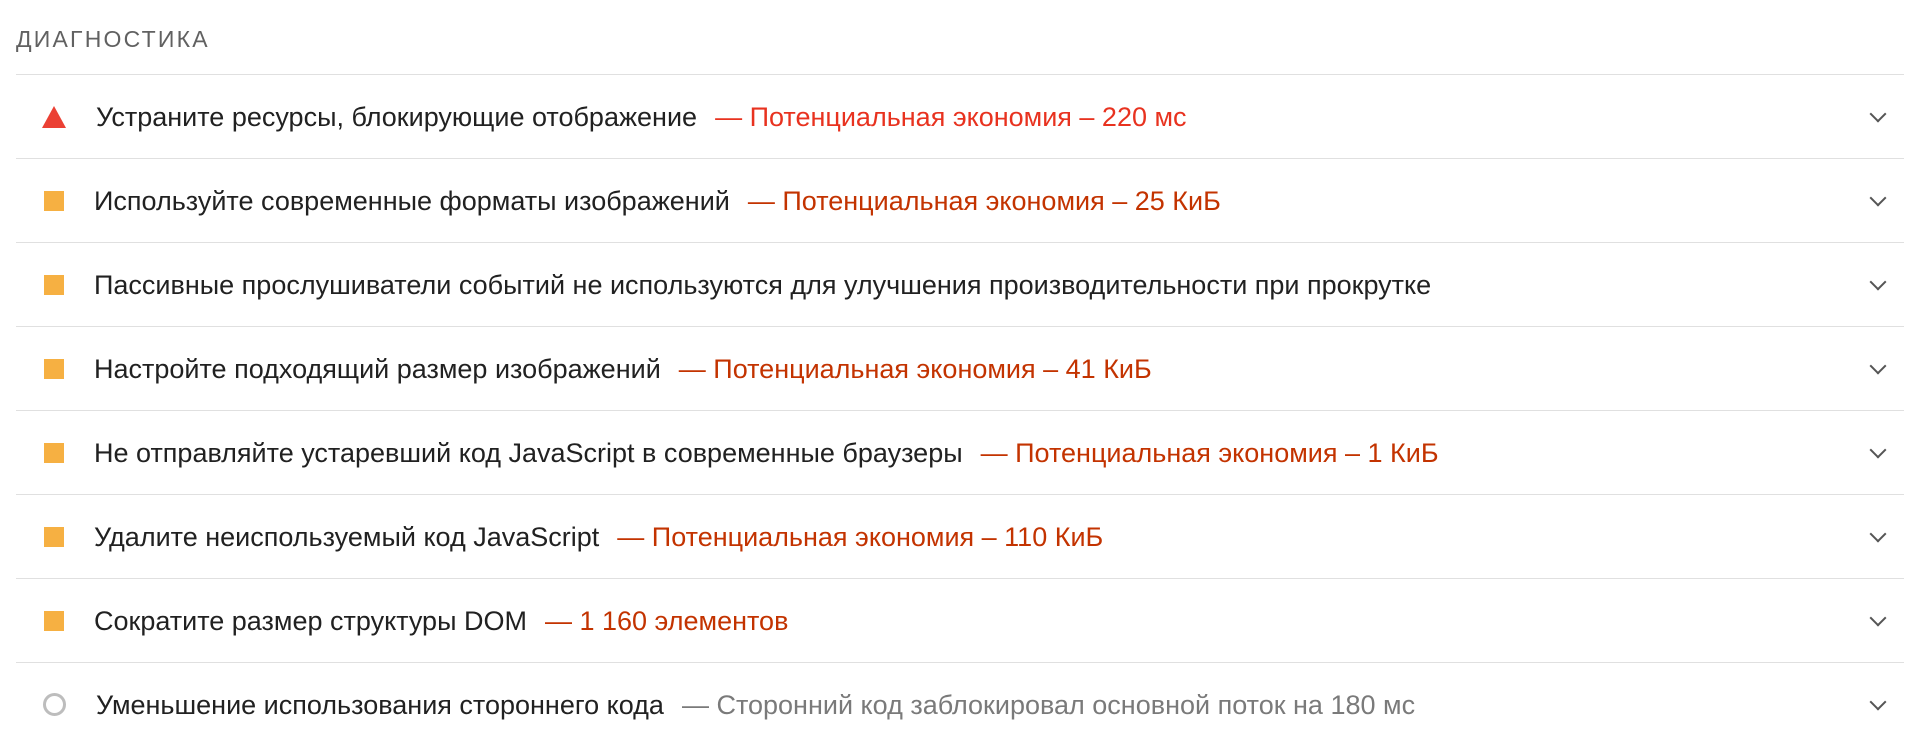 The width and height of the screenshot is (1914, 746). Describe the element at coordinates (666, 620) in the screenshot. I see `audit-display-value: — 1 160 элементов` at that location.